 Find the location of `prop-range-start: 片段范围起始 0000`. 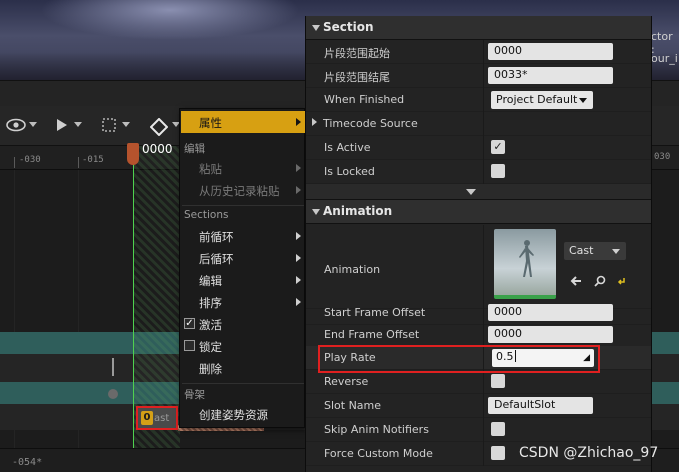

prop-range-start: 片段范围起始 0000 is located at coordinates (478, 52).